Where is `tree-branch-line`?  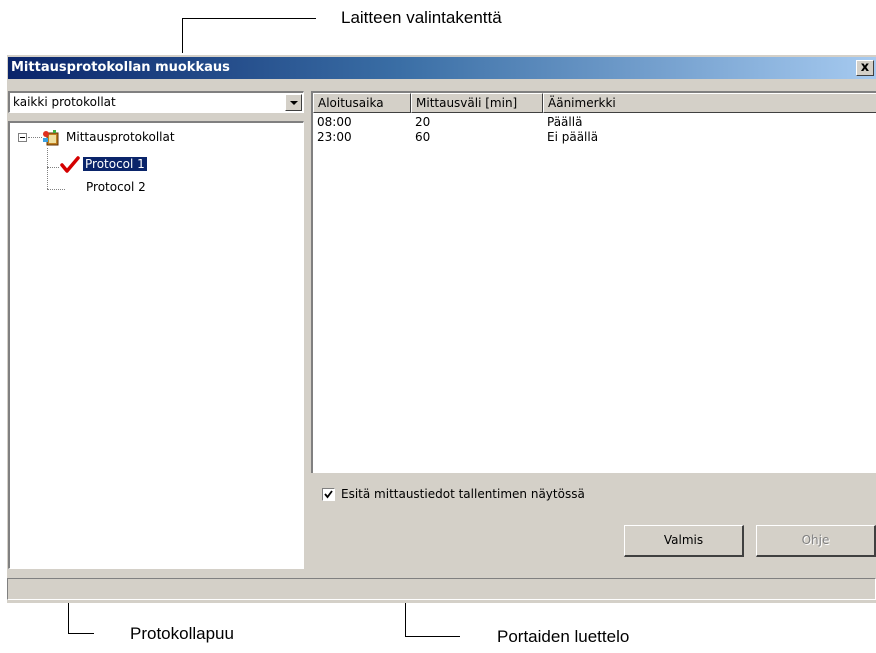 tree-branch-line is located at coordinates (47, 168).